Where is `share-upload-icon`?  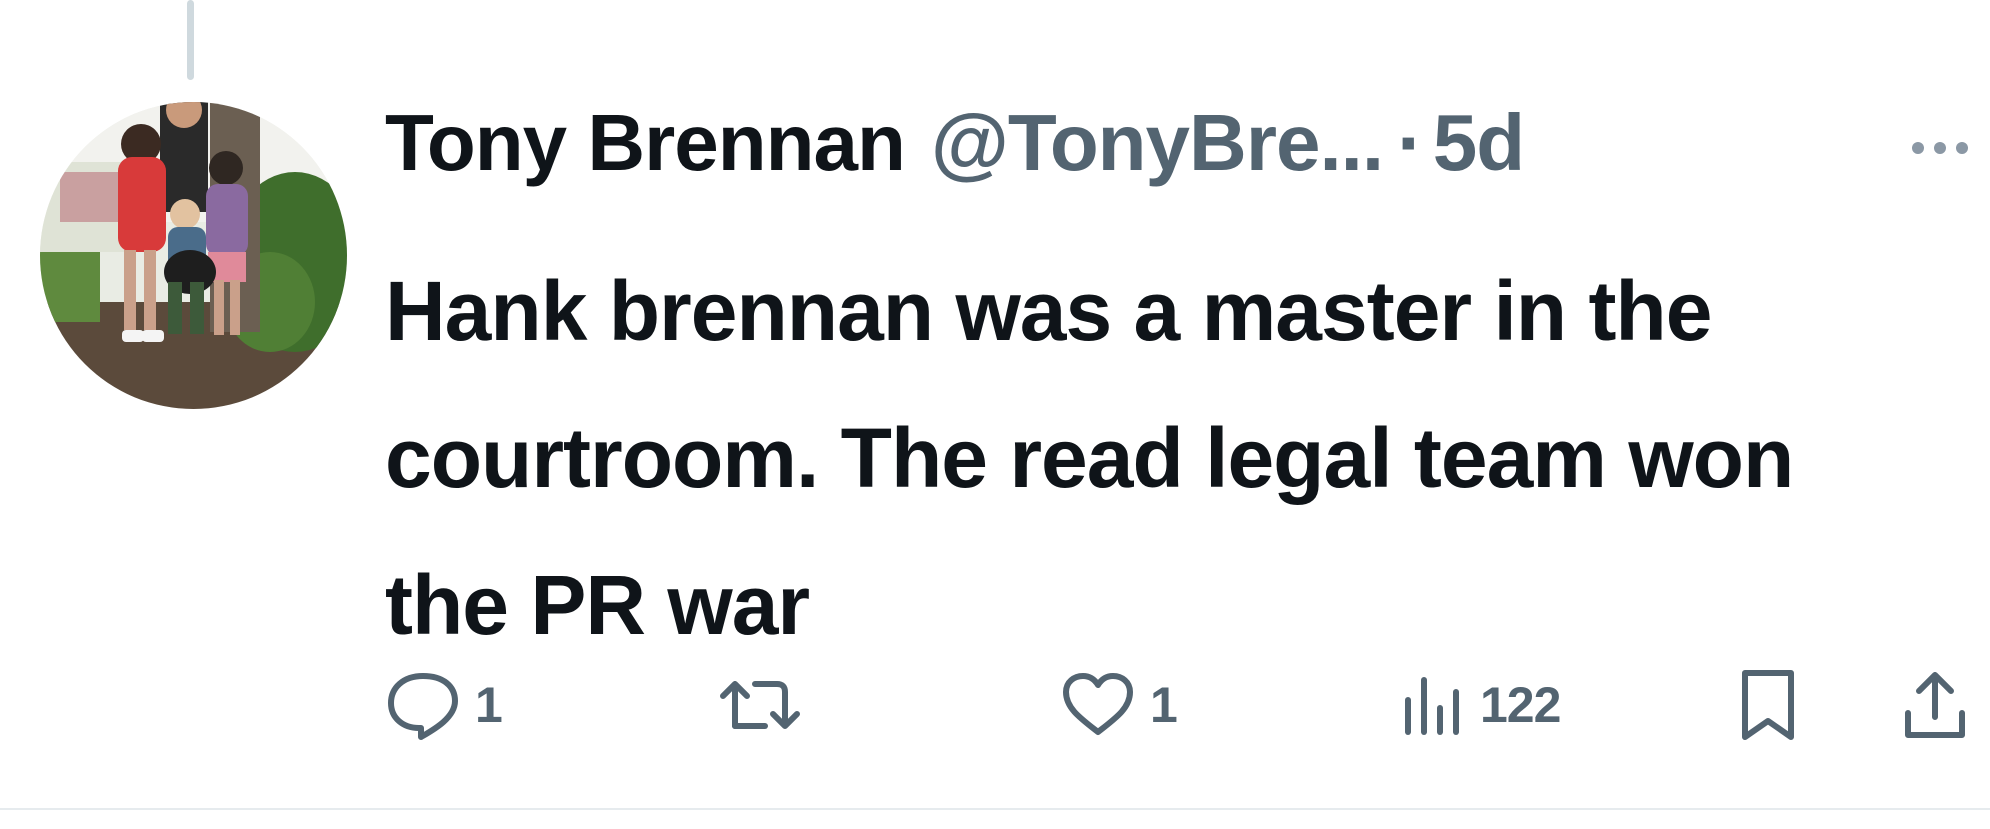 share-upload-icon is located at coordinates (1935, 705).